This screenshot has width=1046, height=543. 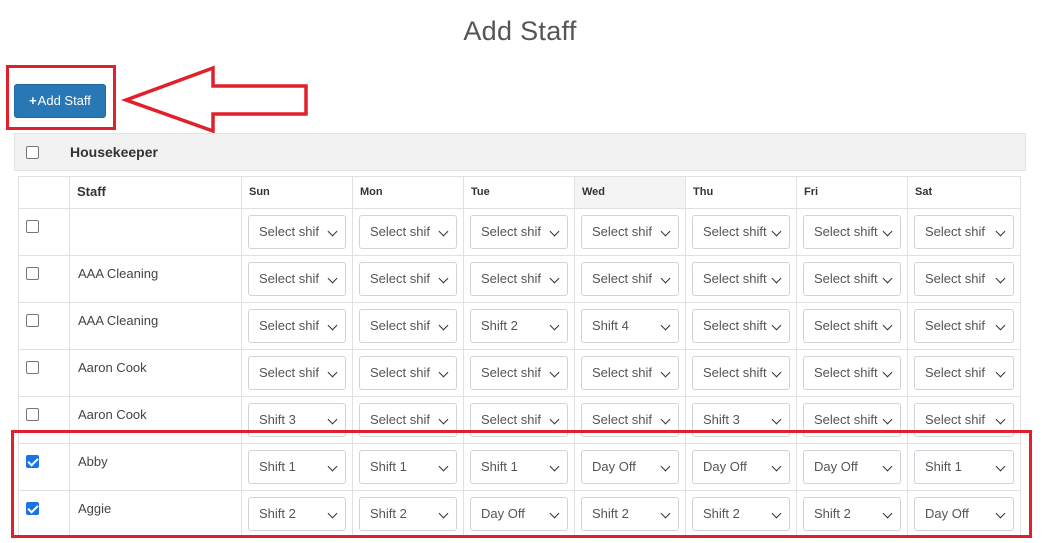 What do you see at coordinates (964, 192) in the screenshot?
I see `header-sat: Sat` at bounding box center [964, 192].